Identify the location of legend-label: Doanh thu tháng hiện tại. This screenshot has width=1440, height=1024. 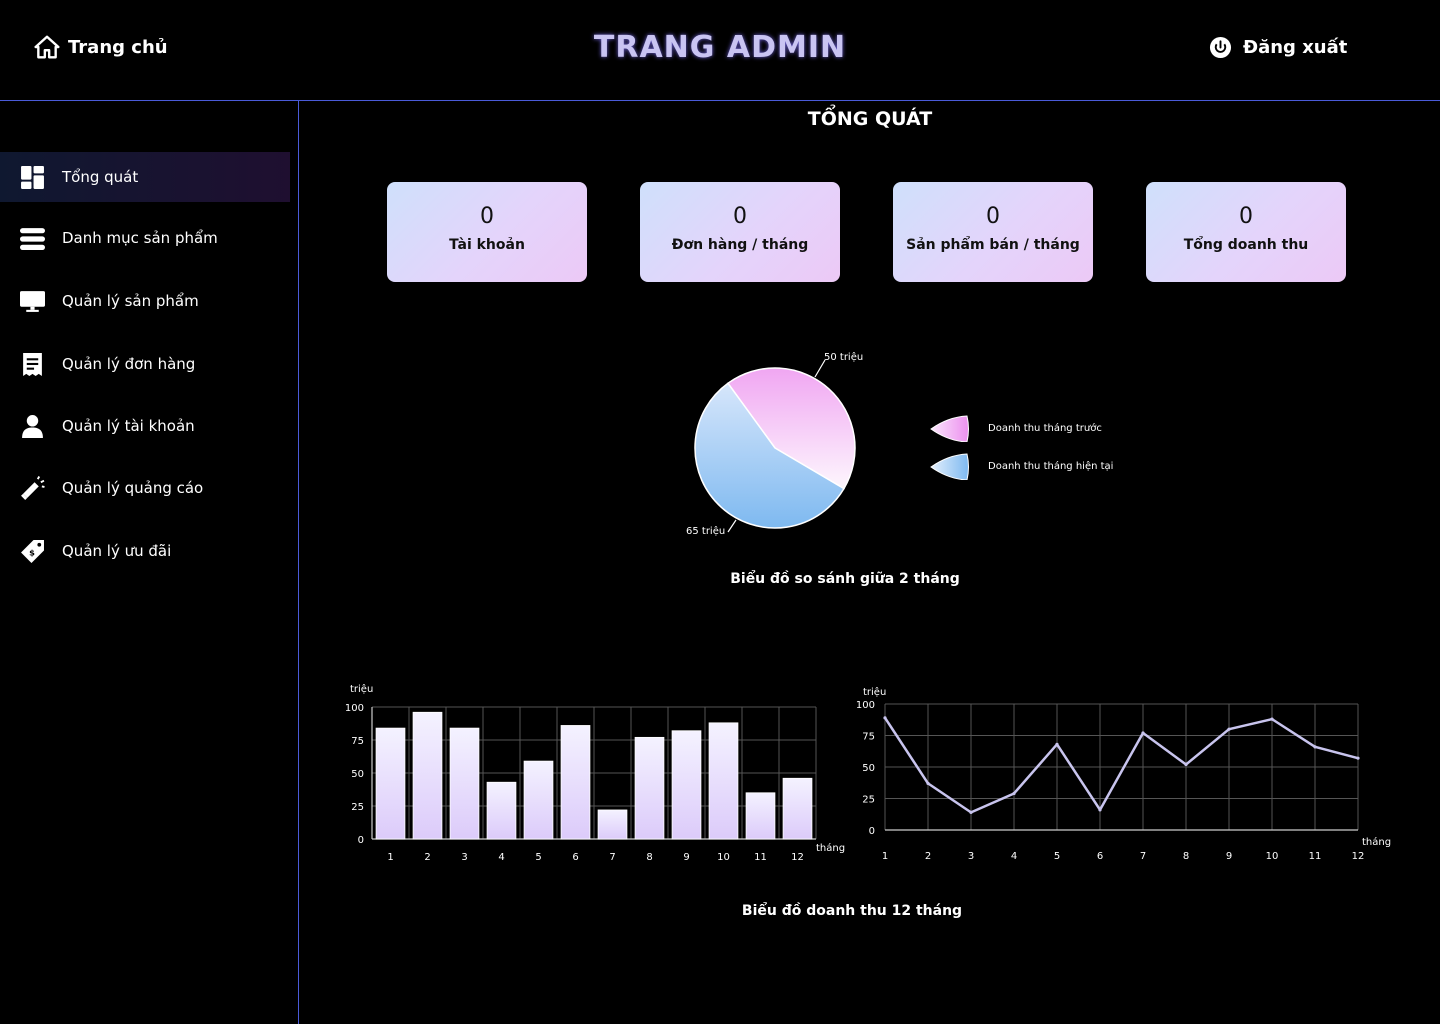
(1051, 466).